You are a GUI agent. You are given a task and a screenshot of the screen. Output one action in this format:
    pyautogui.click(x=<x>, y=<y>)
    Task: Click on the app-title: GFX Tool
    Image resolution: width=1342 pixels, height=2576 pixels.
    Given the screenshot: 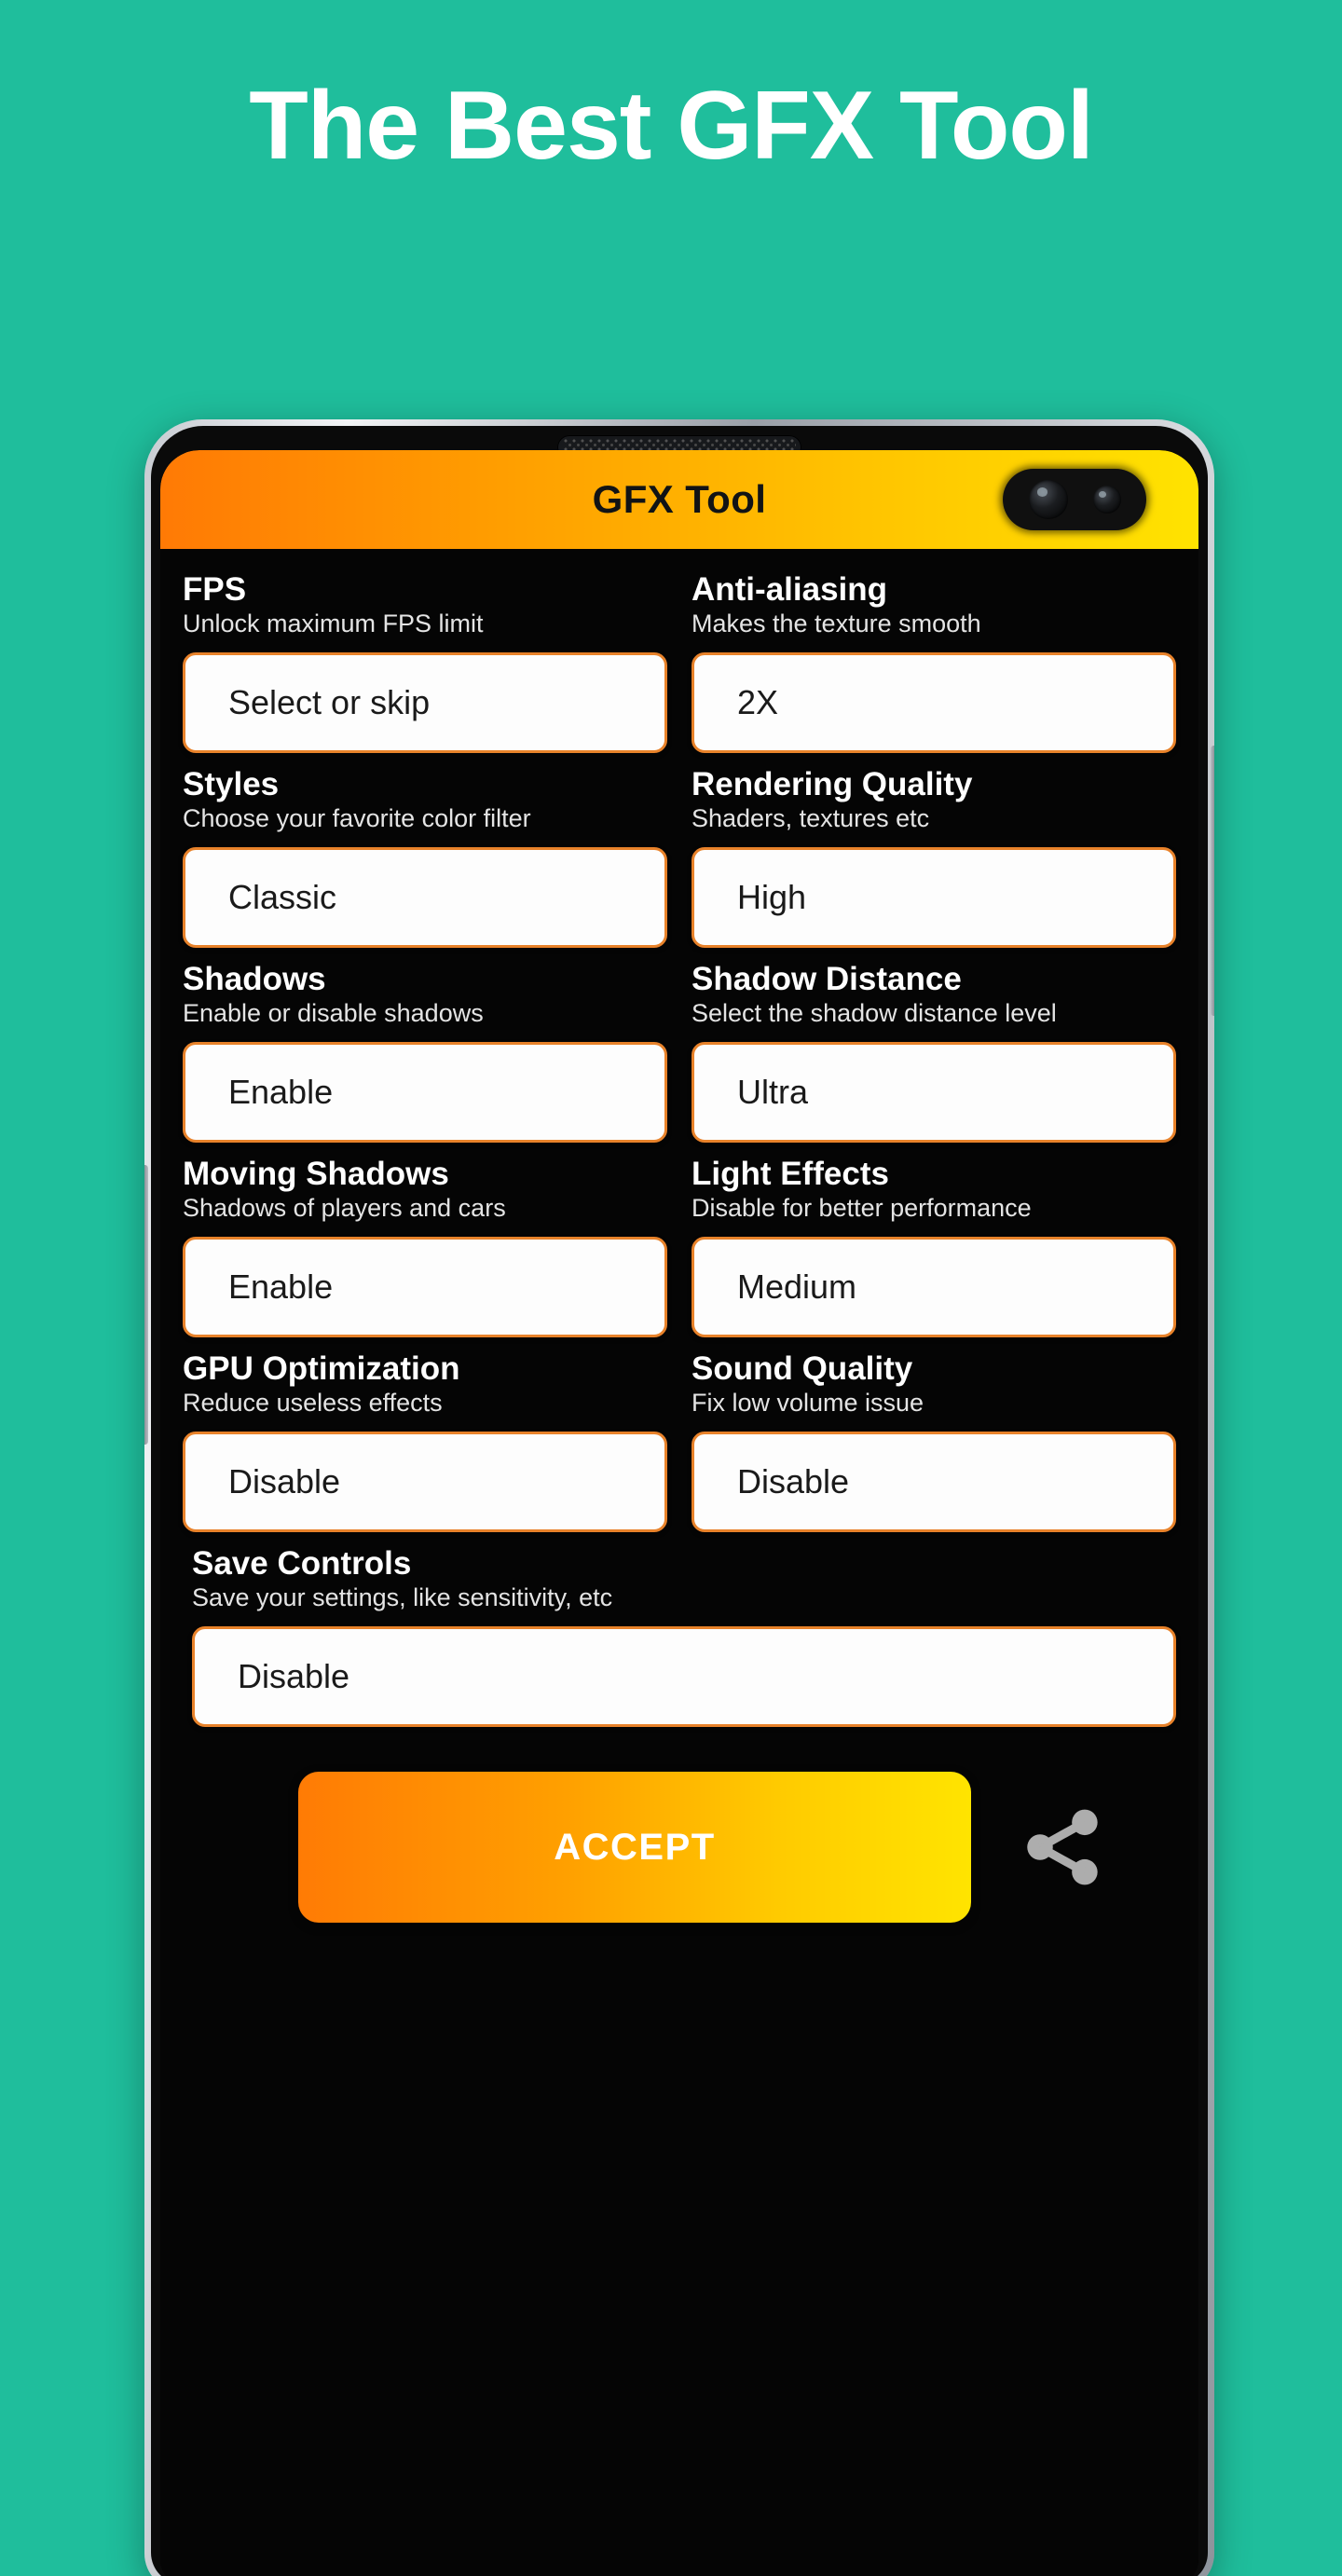 What is the action you would take?
    pyautogui.click(x=679, y=499)
    